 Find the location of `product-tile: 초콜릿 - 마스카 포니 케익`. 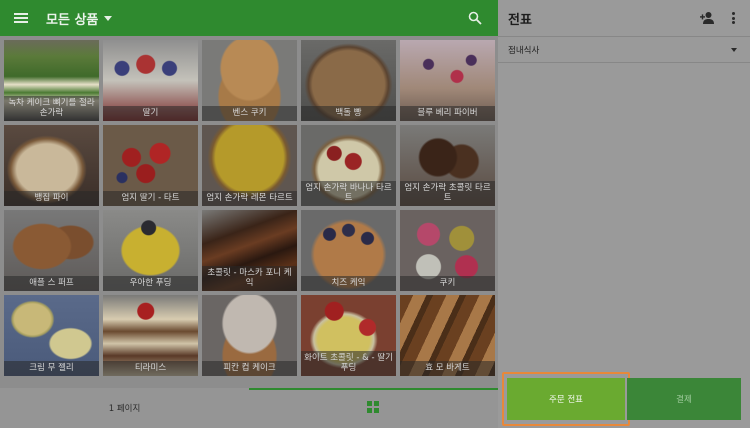

product-tile: 초콜릿 - 마스카 포니 케익 is located at coordinates (249, 250).